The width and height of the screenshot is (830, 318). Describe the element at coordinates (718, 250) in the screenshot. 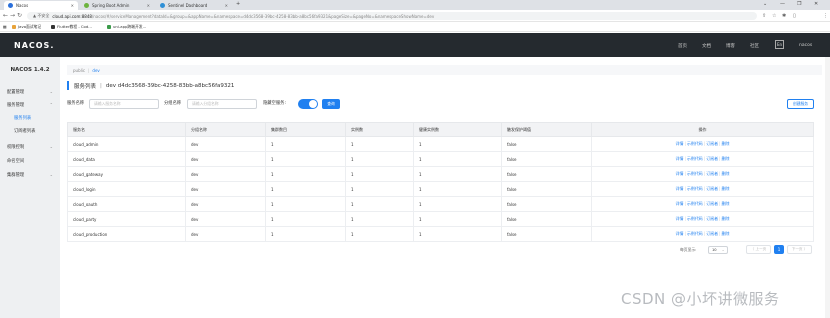

I see `per-page-select: 10 ⌄` at that location.